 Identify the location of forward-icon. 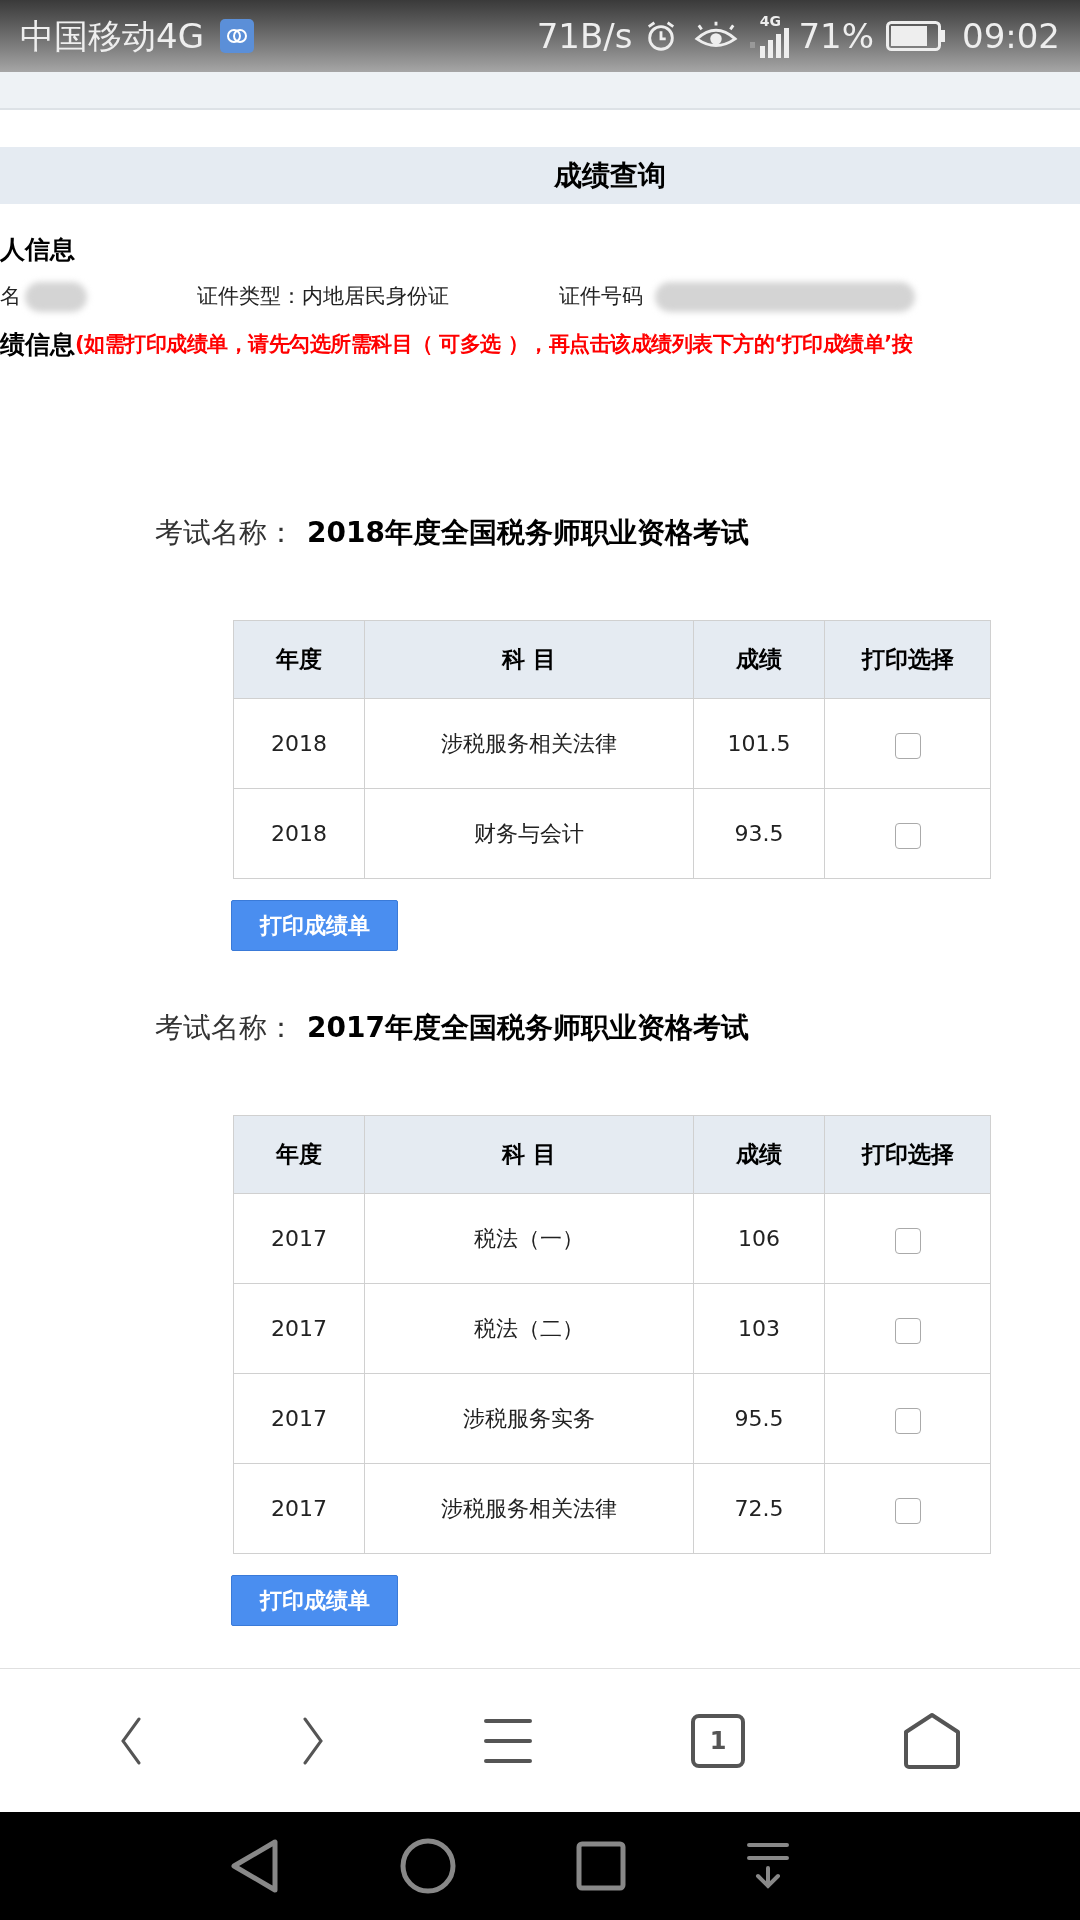
(313, 1740).